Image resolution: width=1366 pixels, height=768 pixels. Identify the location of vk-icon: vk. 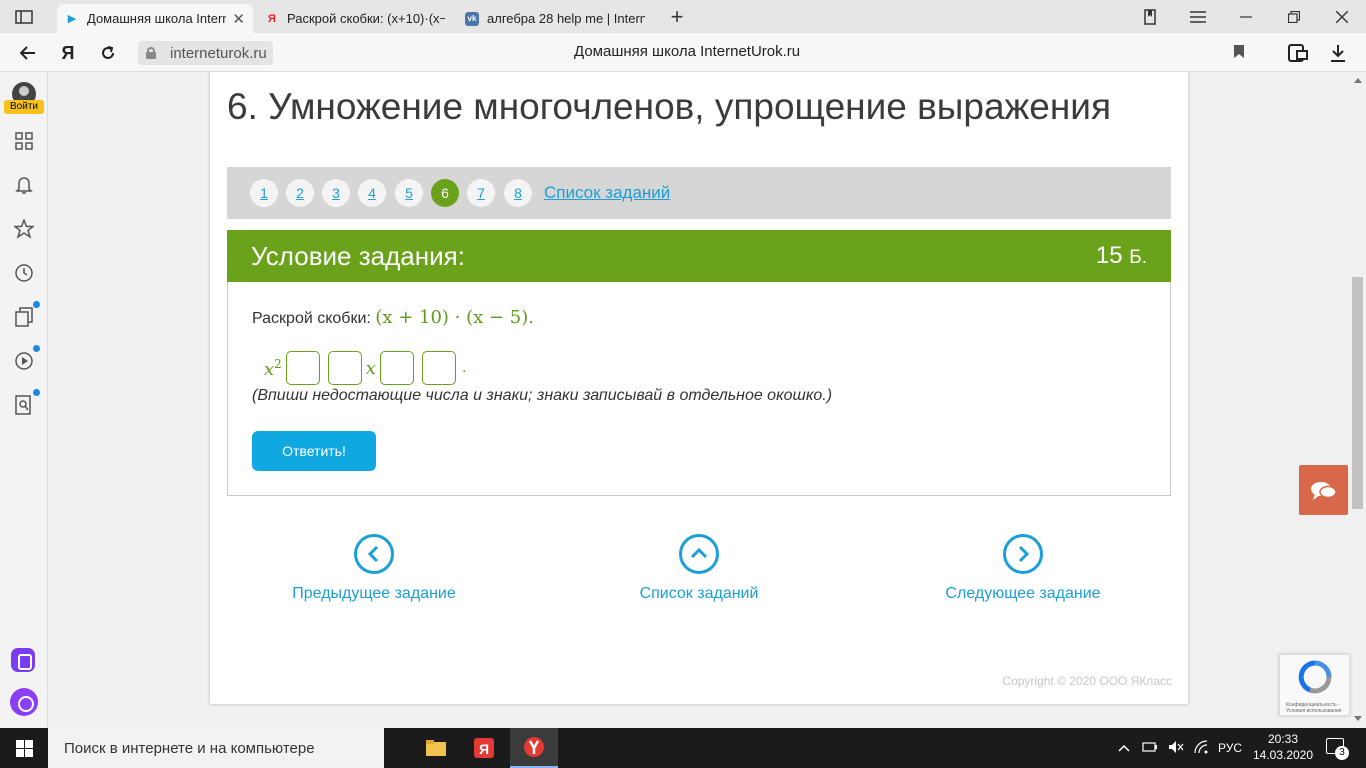
(472, 18).